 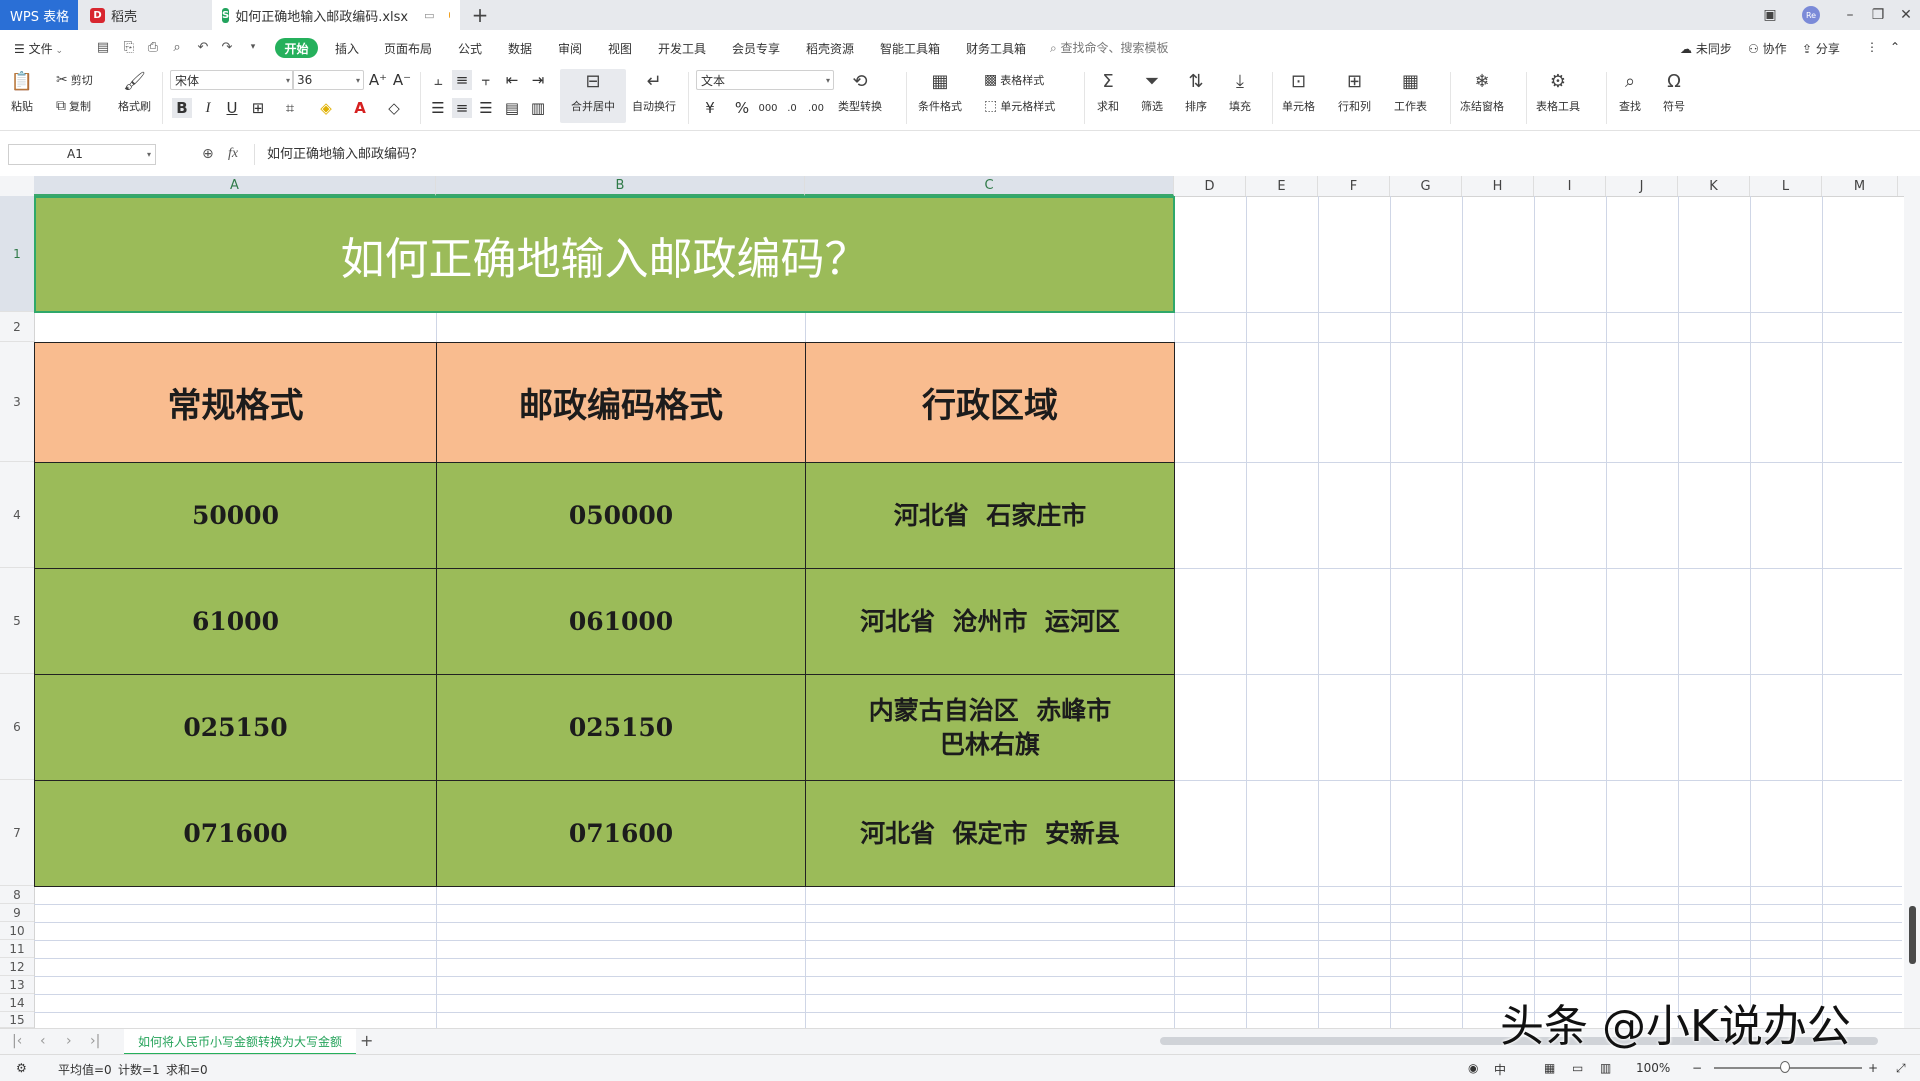 I want to click on row-header-15: 15, so click(x=17, y=1020).